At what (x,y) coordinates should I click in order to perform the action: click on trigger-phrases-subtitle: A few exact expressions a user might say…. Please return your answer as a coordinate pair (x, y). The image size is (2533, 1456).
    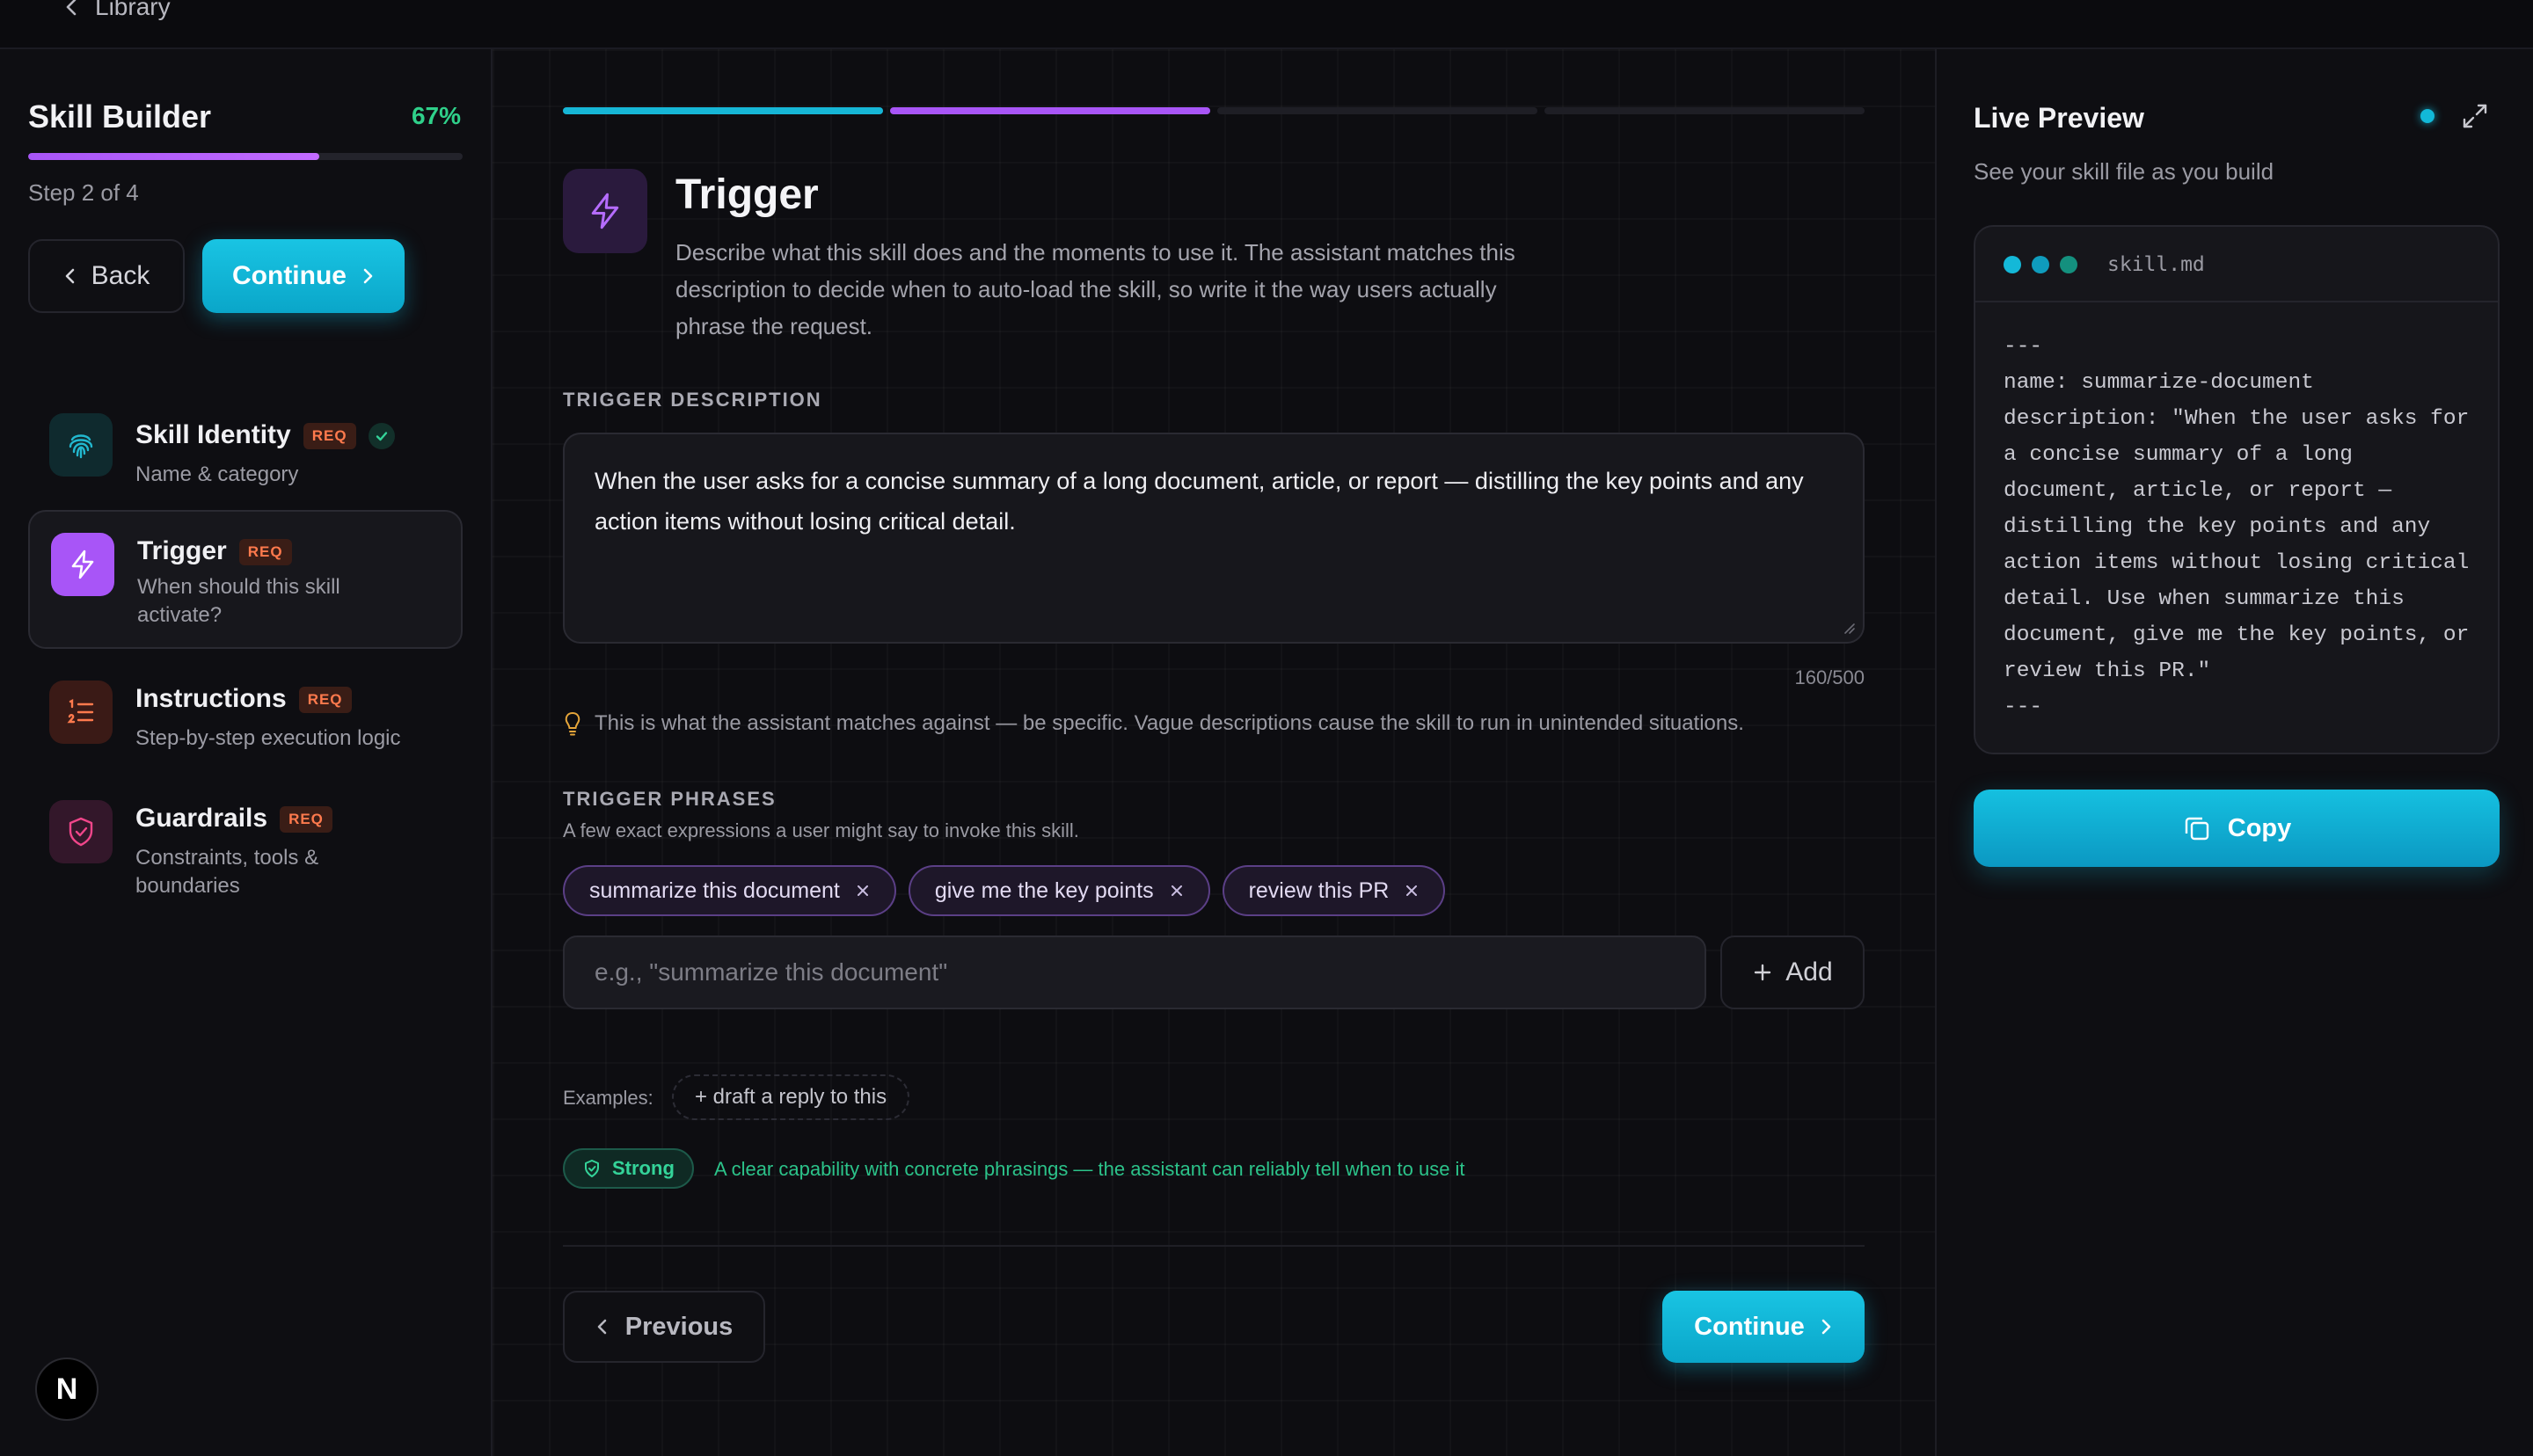
    Looking at the image, I should click on (821, 830).